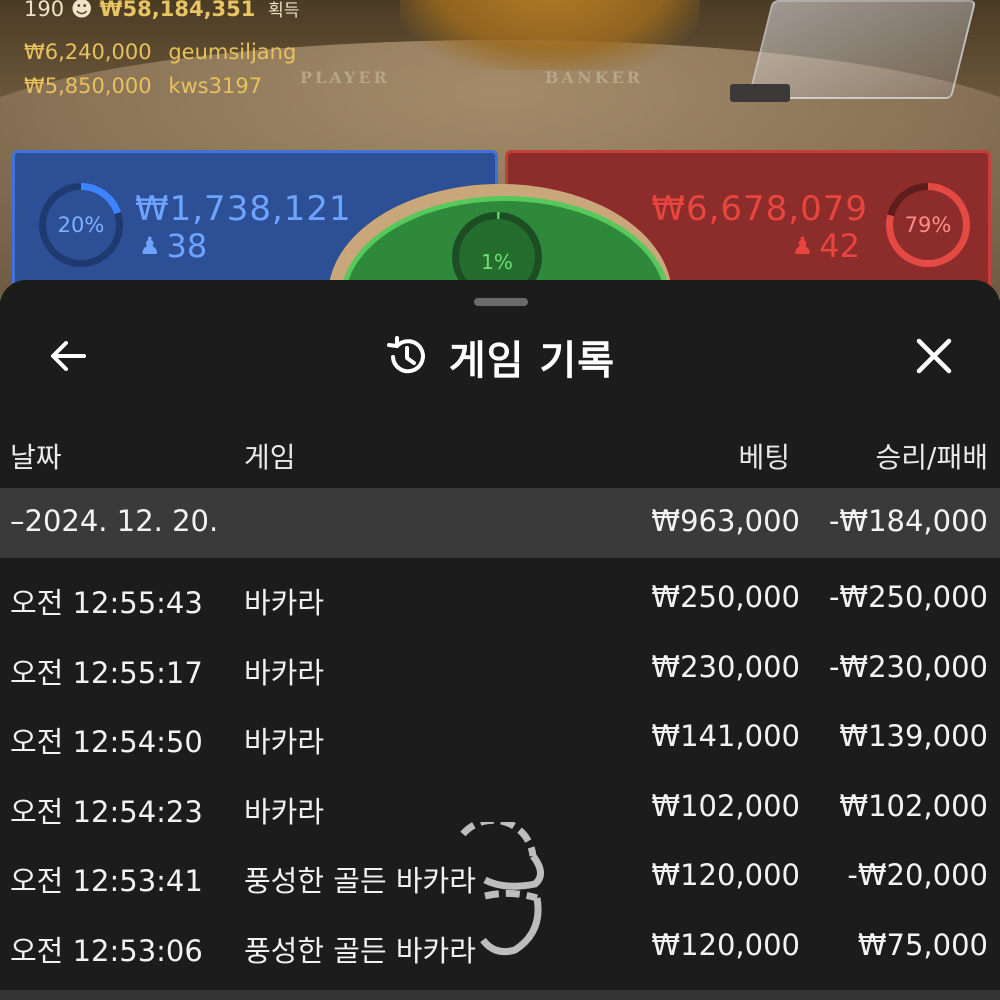 This screenshot has width=1000, height=1000. Describe the element at coordinates (839, 246) in the screenshot. I see `banker-count-value: 42` at that location.